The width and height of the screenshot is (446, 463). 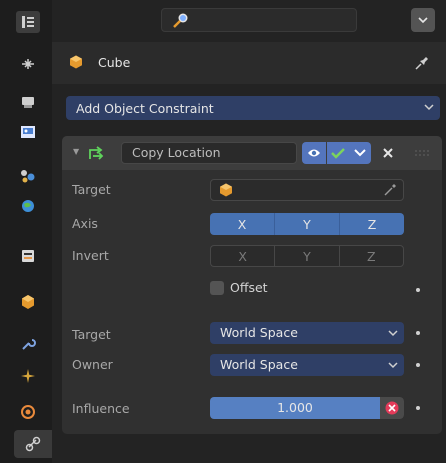 What do you see at coordinates (26, 231) in the screenshot?
I see `properties-tab-strip` at bounding box center [26, 231].